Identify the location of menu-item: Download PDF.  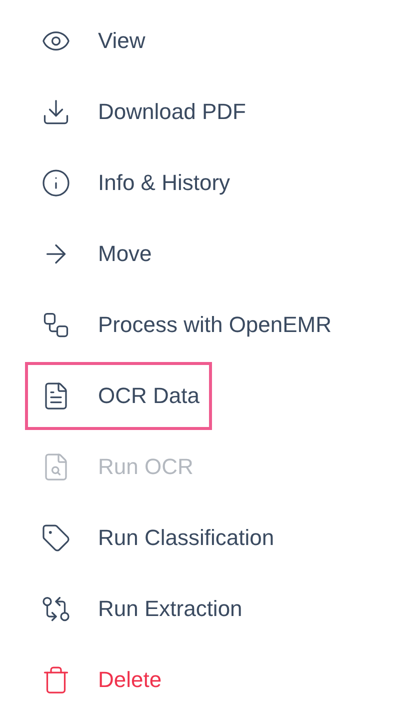
(142, 112).